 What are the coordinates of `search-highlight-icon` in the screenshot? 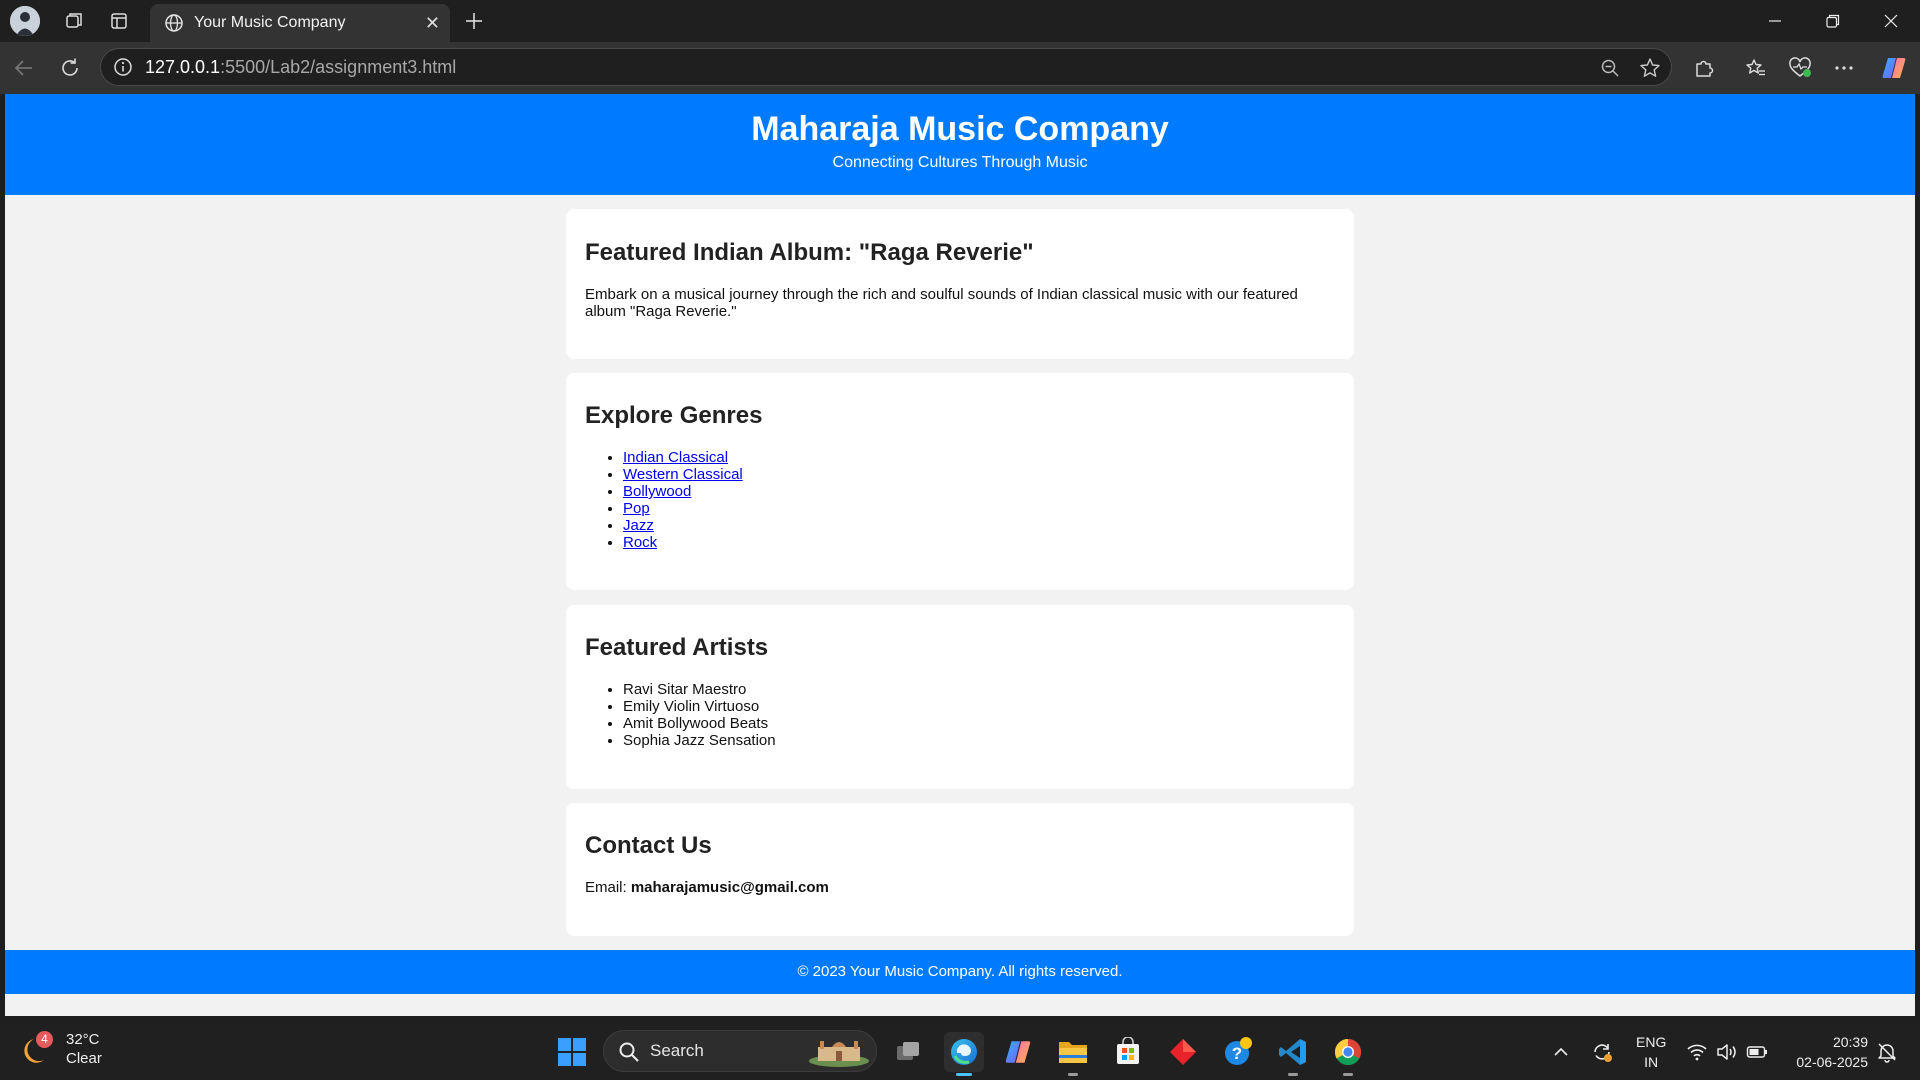 It's located at (839, 1054).